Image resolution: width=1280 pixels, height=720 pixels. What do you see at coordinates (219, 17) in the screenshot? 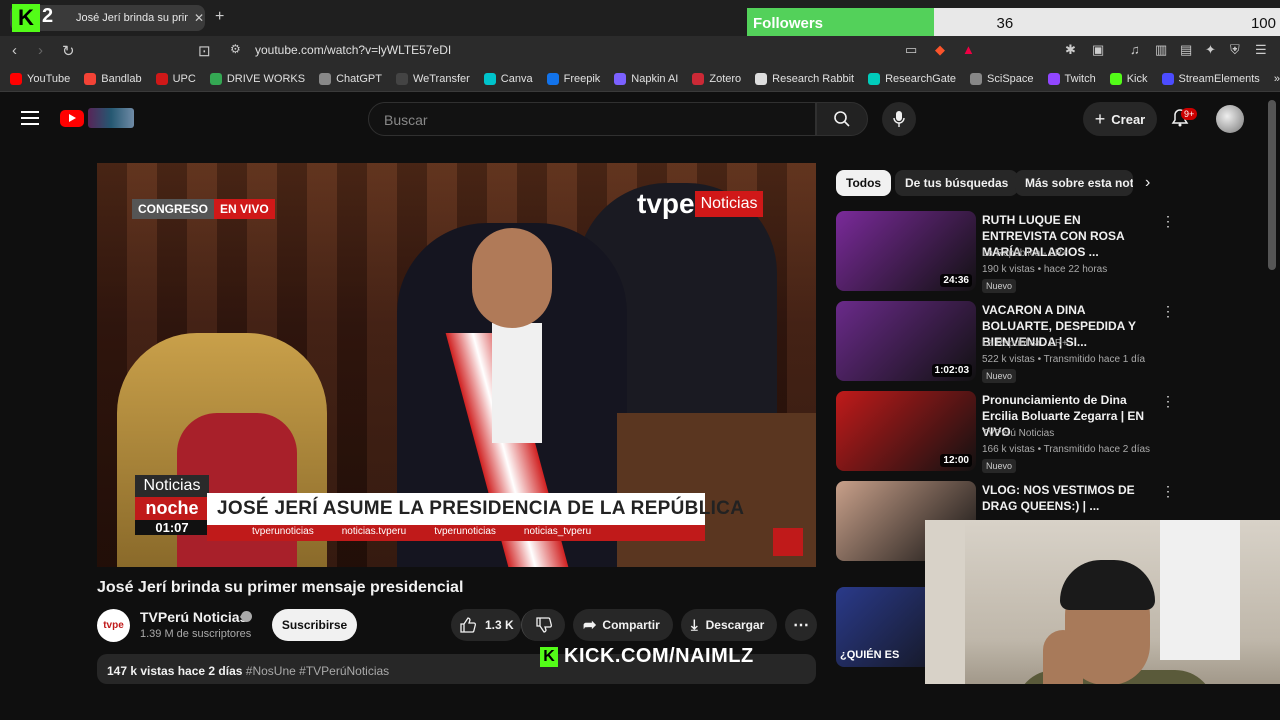
I see `new-tab-button: +` at bounding box center [219, 17].